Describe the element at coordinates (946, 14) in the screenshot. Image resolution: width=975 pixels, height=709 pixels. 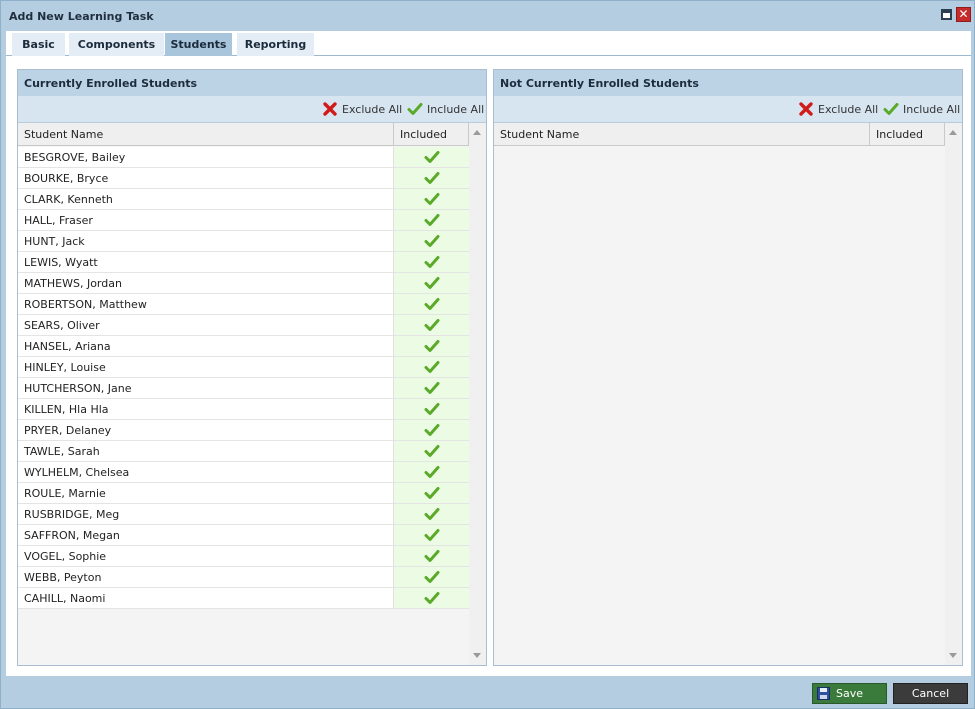
I see `maximize-button` at that location.